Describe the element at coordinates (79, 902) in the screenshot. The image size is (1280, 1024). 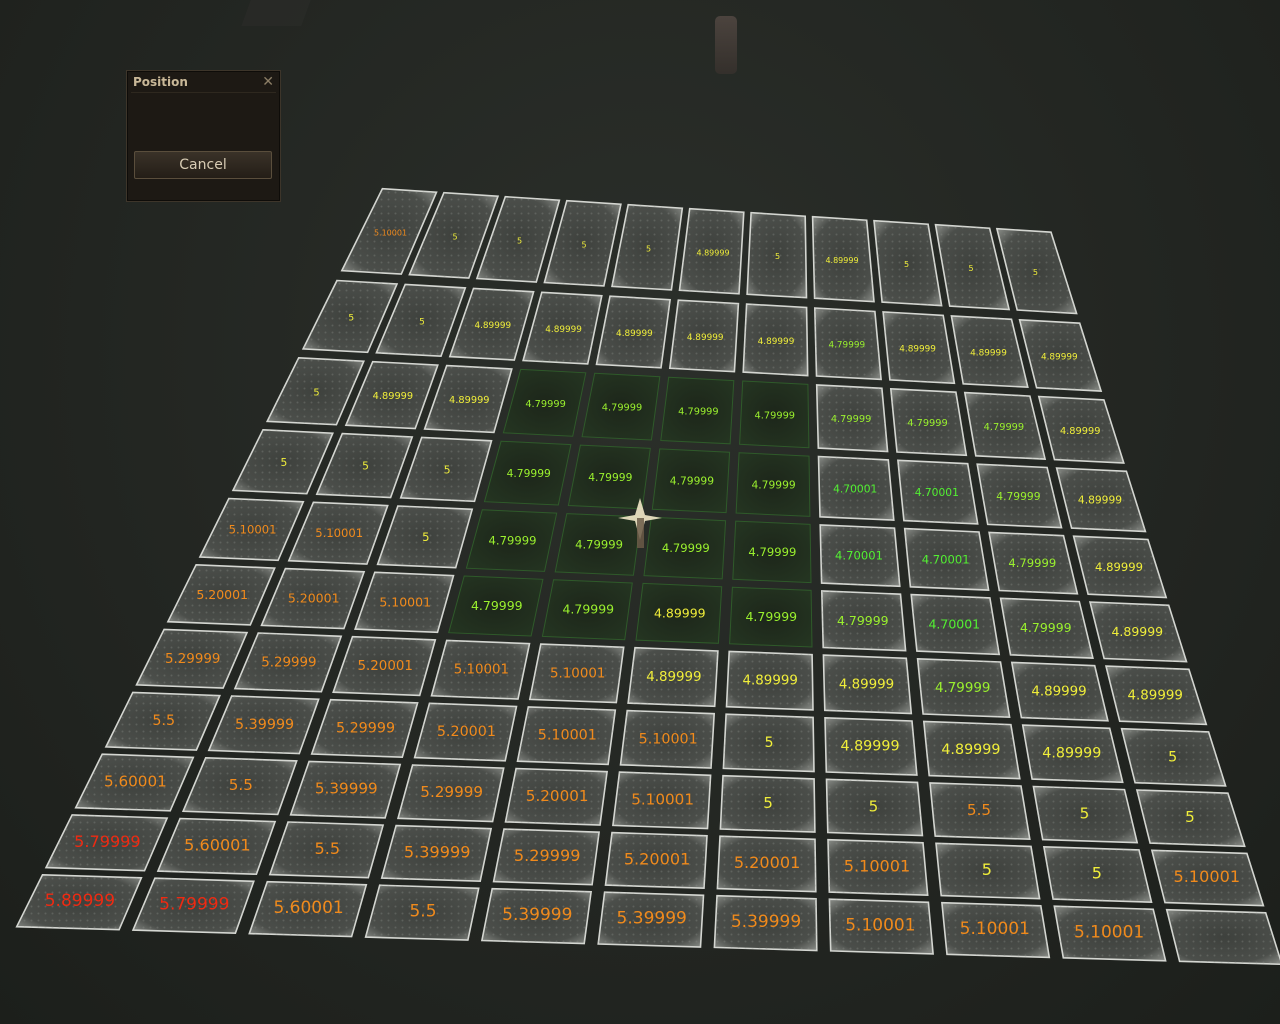
I see `terrain-tile: 5.89999` at that location.